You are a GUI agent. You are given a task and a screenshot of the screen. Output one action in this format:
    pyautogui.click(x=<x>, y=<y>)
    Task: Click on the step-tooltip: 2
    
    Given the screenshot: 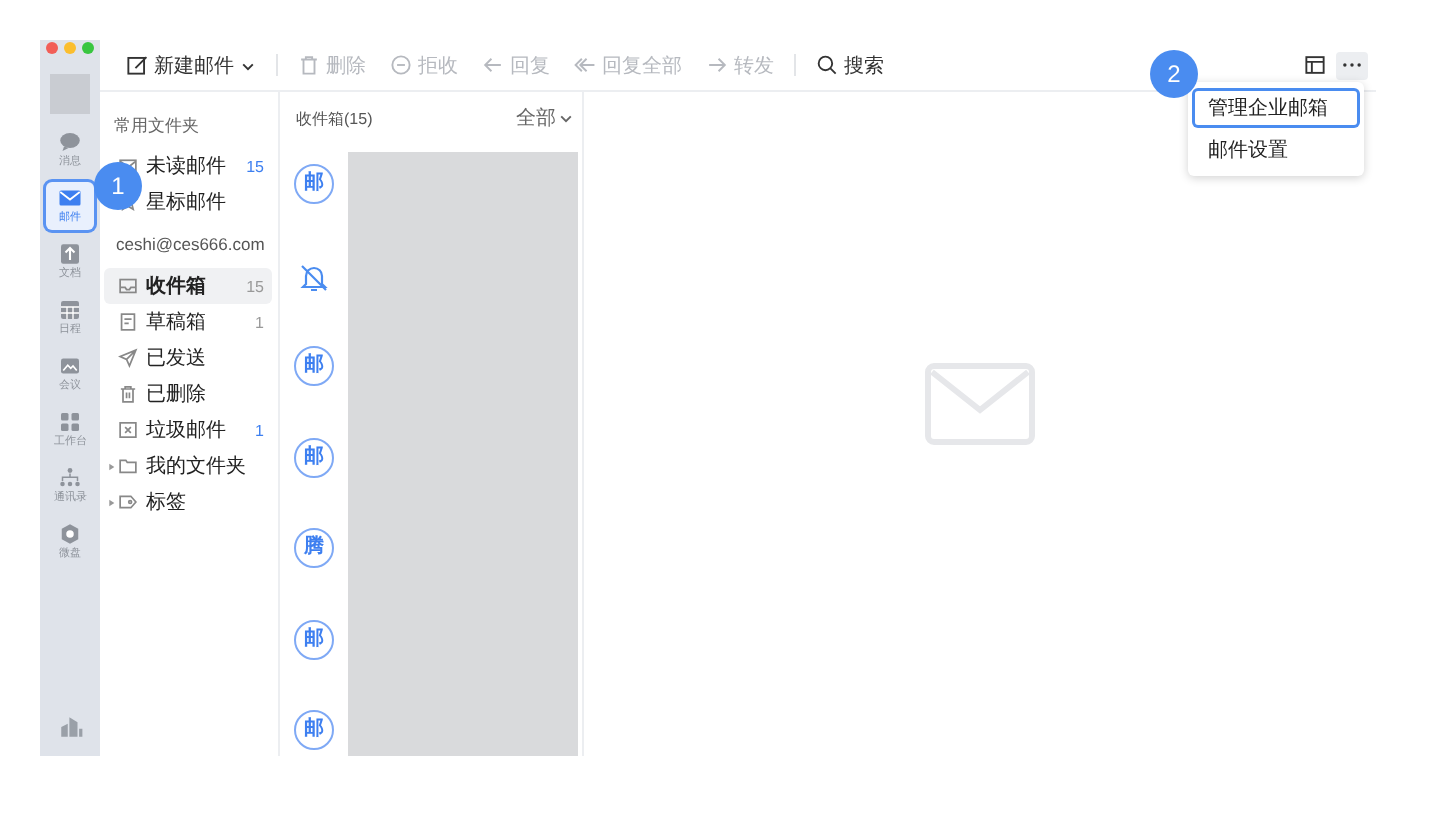 What is the action you would take?
    pyautogui.click(x=1174, y=74)
    